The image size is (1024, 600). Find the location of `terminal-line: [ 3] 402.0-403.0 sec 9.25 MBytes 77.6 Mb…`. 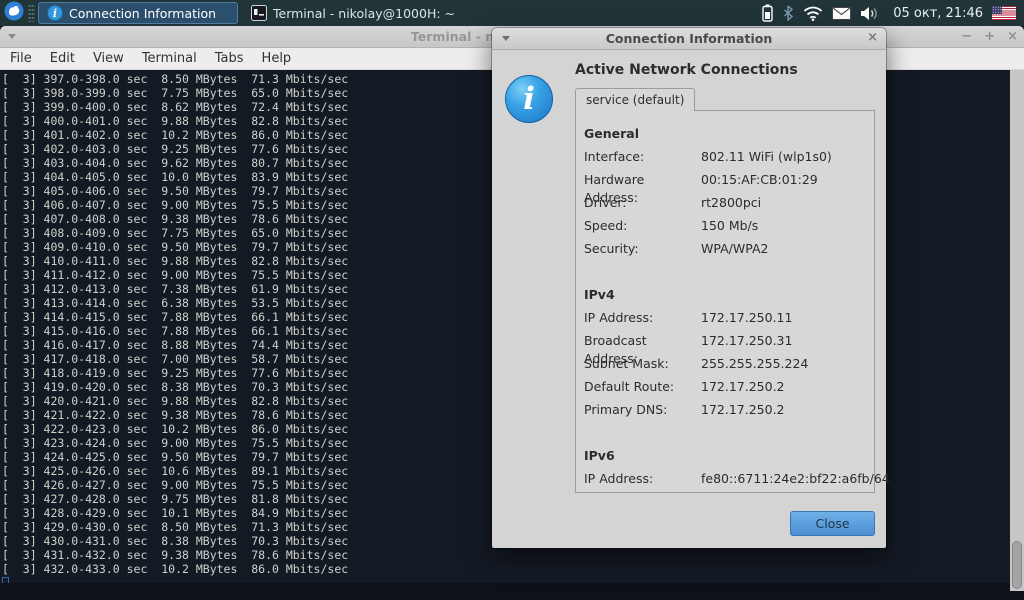

terminal-line: [ 3] 402.0-403.0 sec 9.25 MBytes 77.6 Mb… is located at coordinates (175, 149).